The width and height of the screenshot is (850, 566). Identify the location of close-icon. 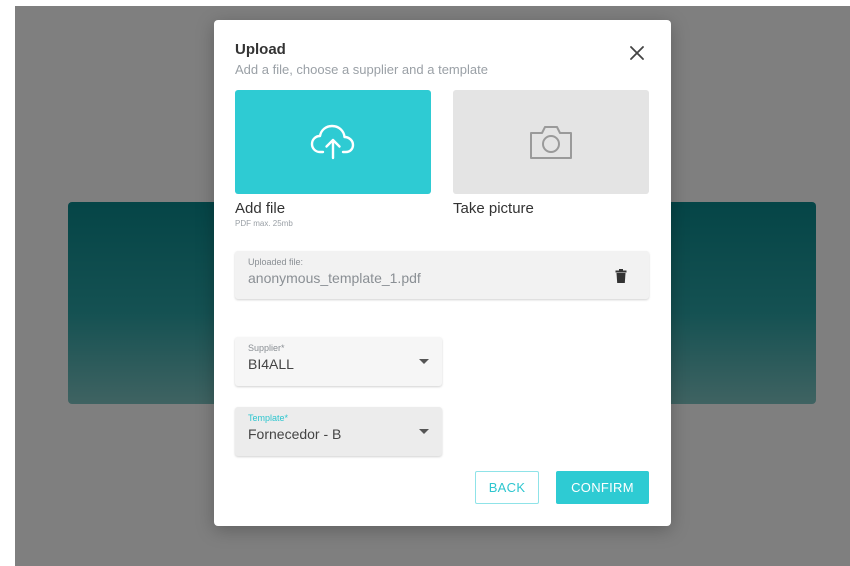
(637, 53).